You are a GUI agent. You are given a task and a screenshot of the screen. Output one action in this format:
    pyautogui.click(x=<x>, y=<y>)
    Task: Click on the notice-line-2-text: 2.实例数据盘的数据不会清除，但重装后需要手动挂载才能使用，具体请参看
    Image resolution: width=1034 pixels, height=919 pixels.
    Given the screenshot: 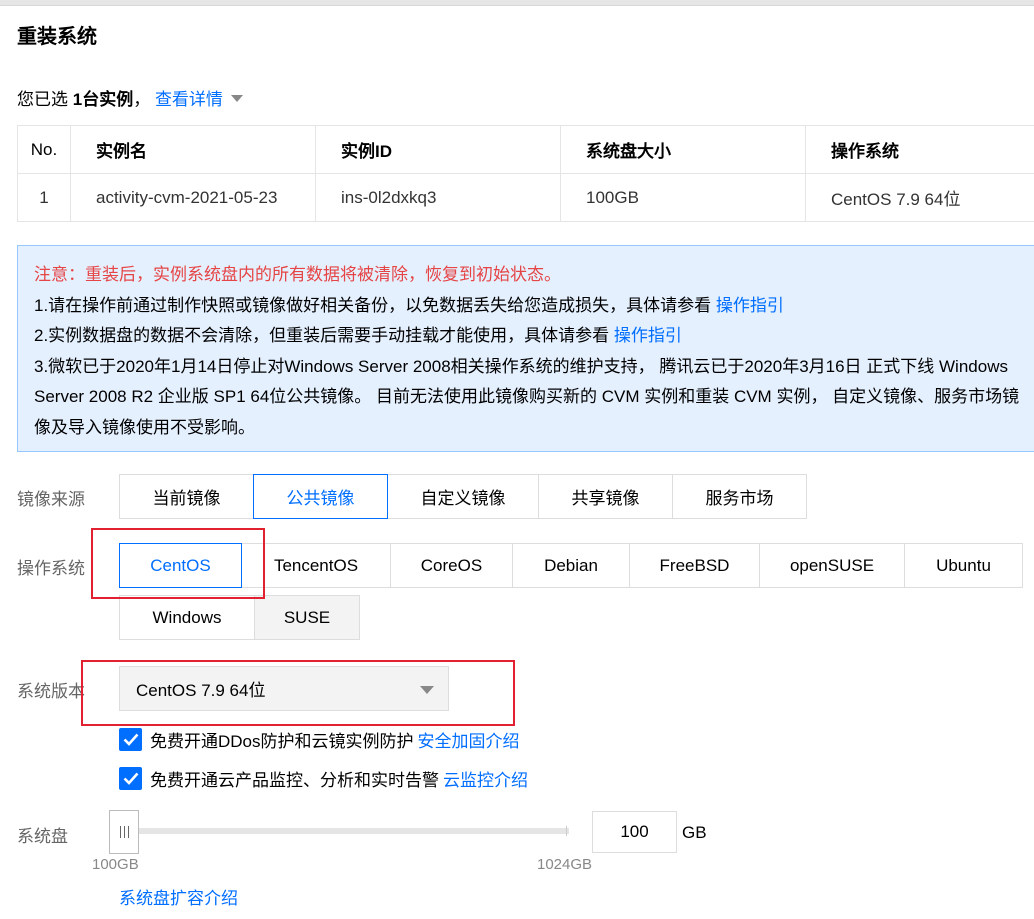 What is the action you would take?
    pyautogui.click(x=322, y=335)
    